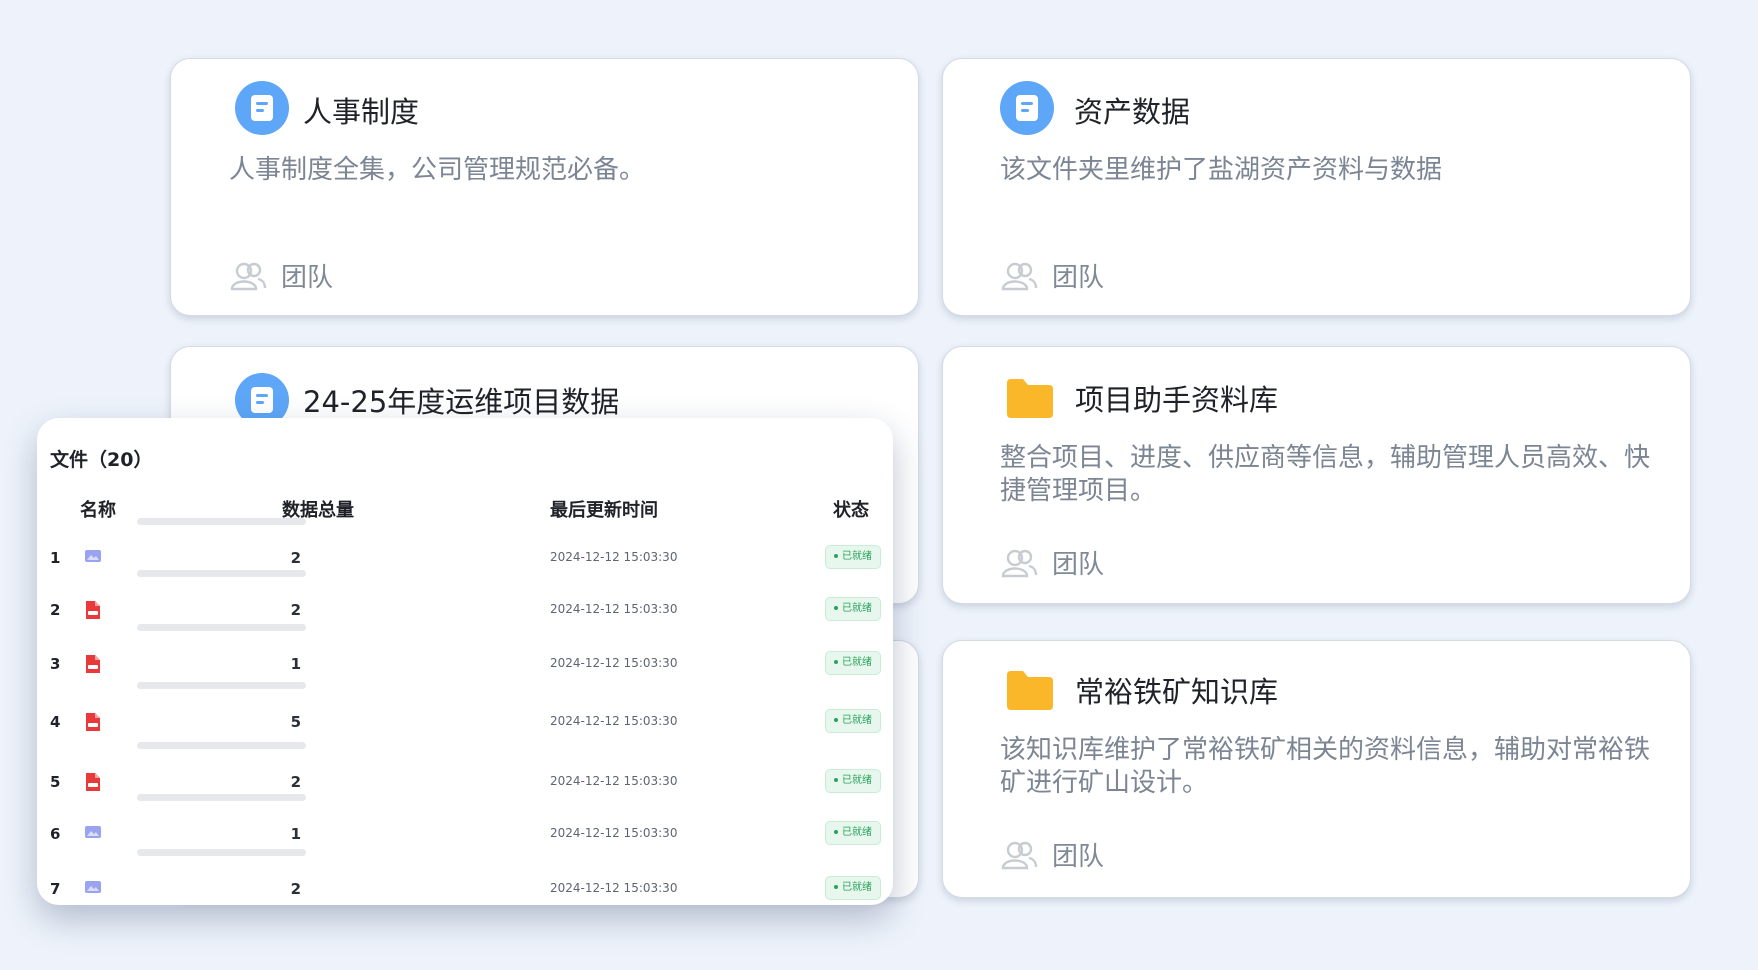 Image resolution: width=1758 pixels, height=970 pixels. Describe the element at coordinates (295, 722) in the screenshot. I see `data-count: 5` at that location.